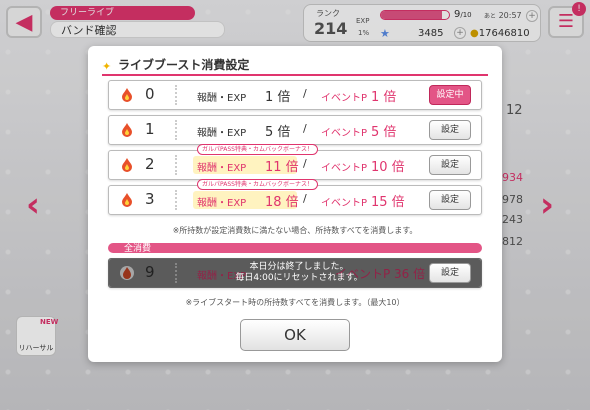  Describe the element at coordinates (295, 248) in the screenshot. I see `all-consume-label: 全消費` at that location.